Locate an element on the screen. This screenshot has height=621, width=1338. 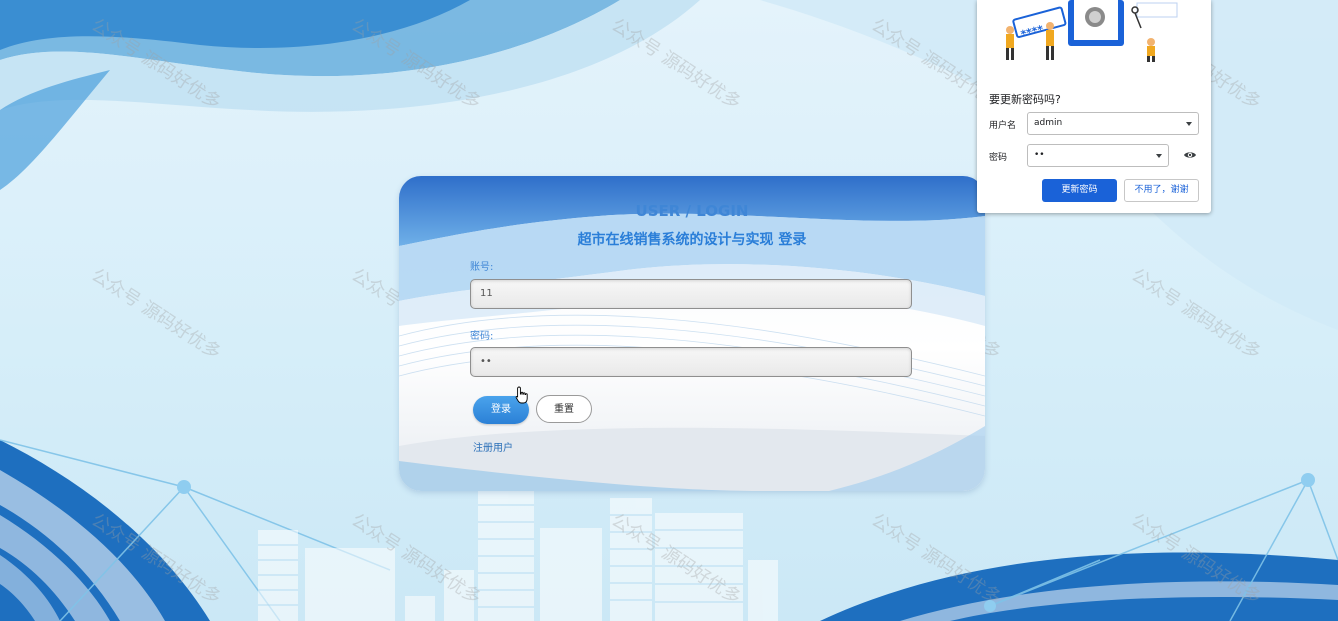
dialog-title: 要更新密码吗? is located at coordinates (1025, 99).